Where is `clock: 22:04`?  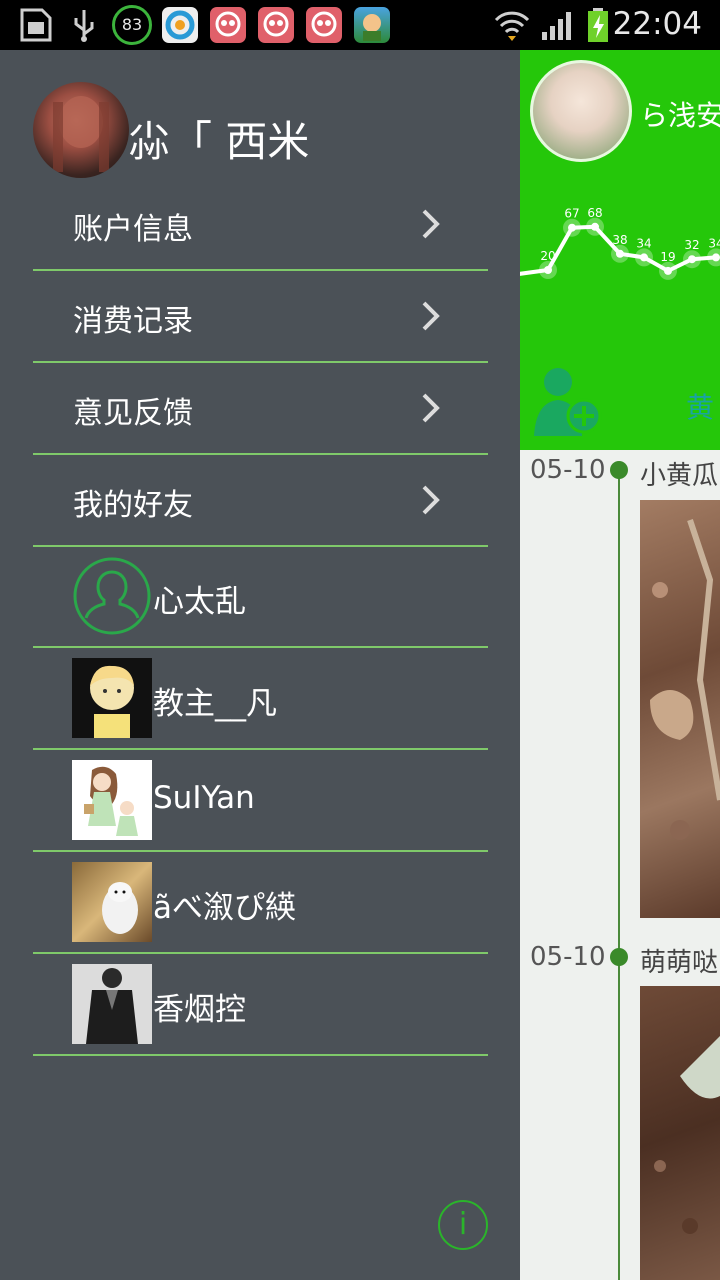 clock: 22:04 is located at coordinates (657, 24).